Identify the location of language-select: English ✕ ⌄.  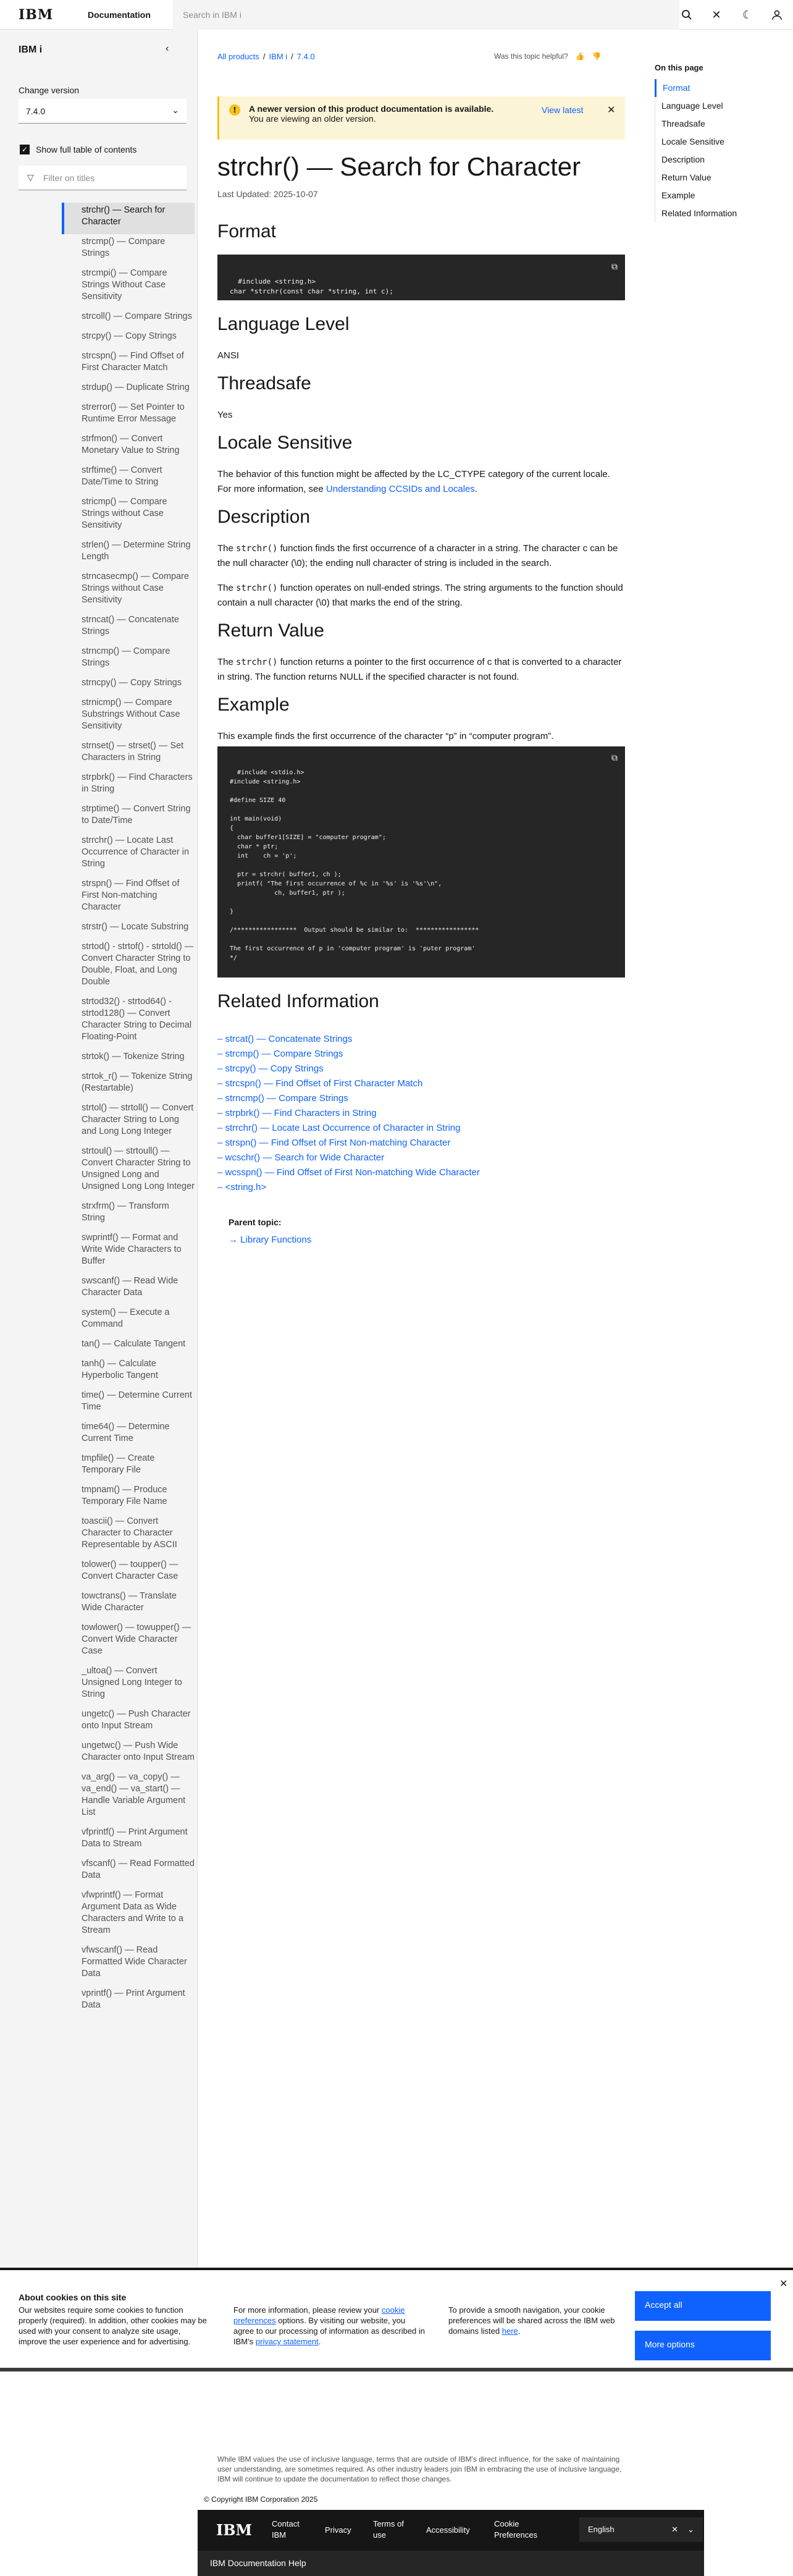
(641, 2529).